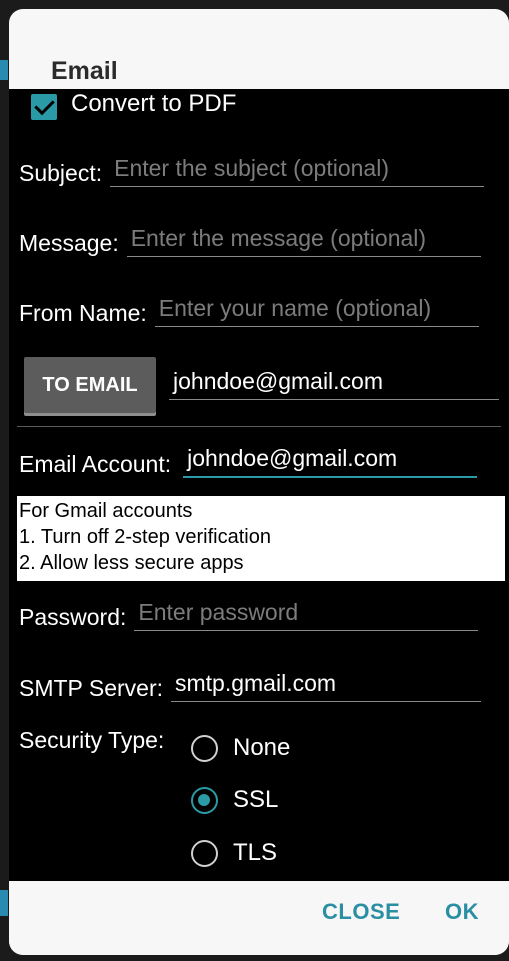 This screenshot has width=509, height=961. Describe the element at coordinates (256, 799) in the screenshot. I see `radio-label-ssl: SSL` at that location.